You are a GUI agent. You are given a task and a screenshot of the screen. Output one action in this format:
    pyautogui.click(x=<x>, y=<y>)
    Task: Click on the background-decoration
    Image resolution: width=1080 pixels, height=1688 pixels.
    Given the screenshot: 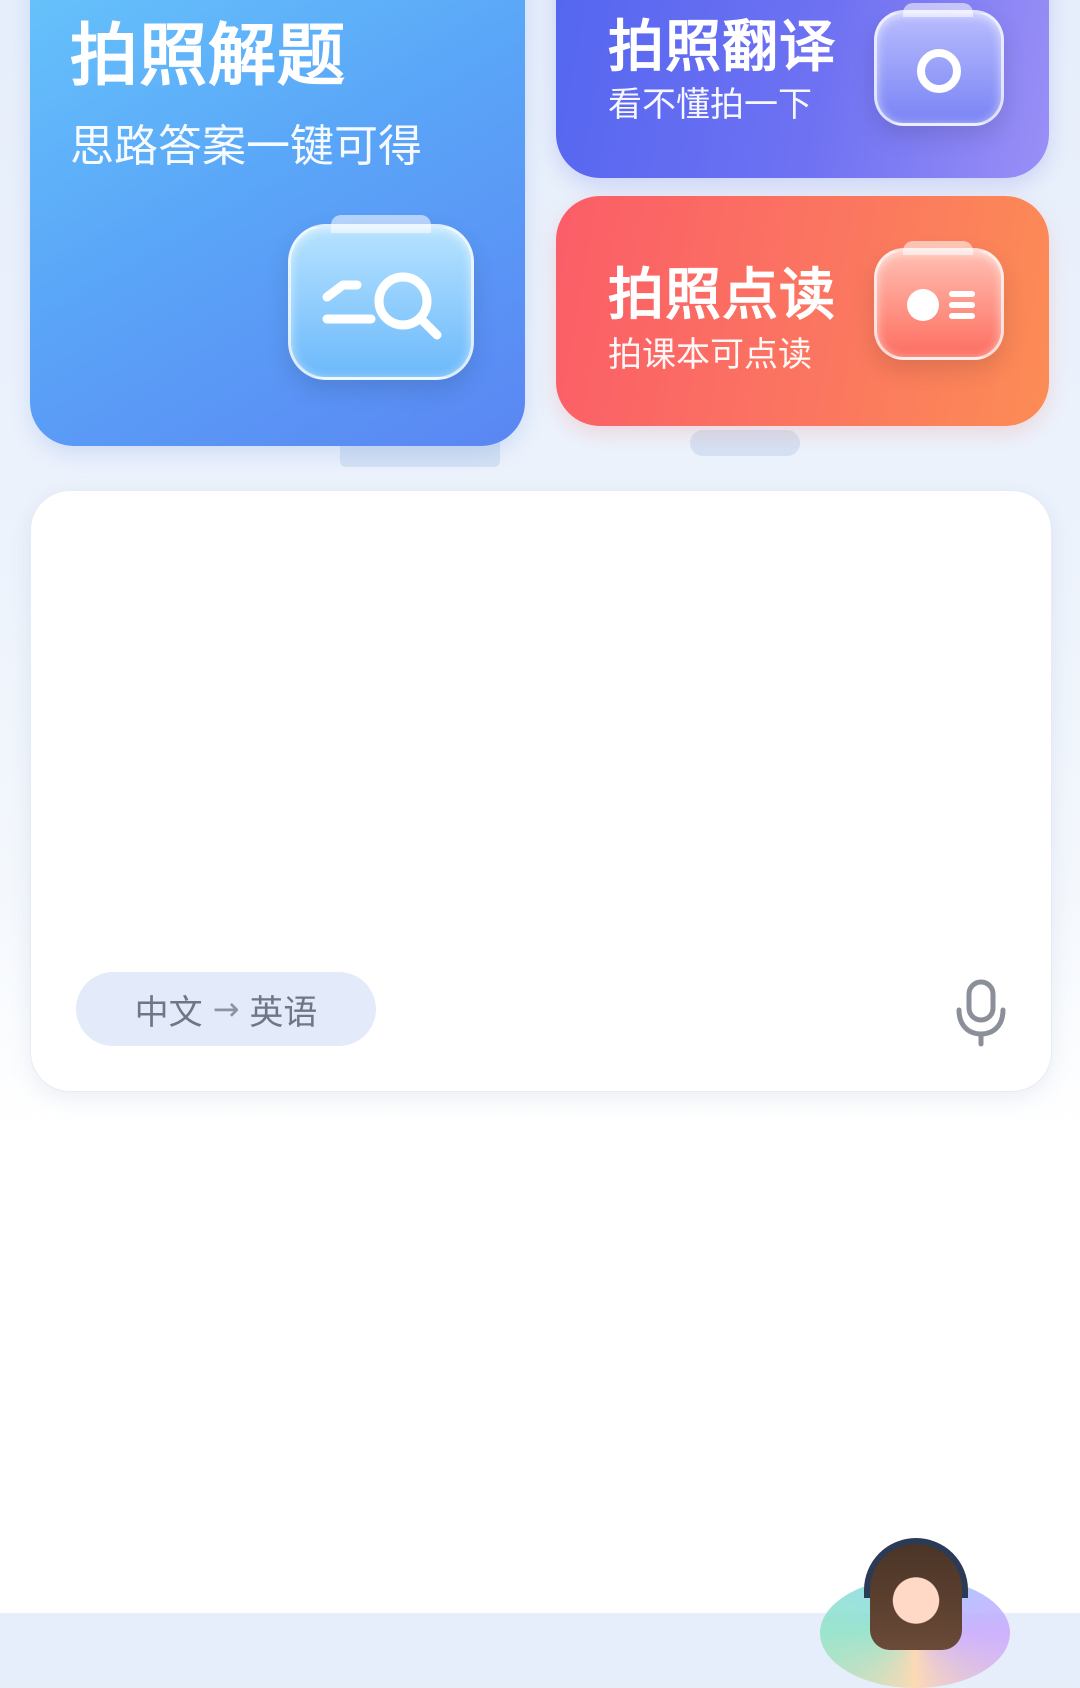 What is the action you would take?
    pyautogui.click(x=745, y=443)
    